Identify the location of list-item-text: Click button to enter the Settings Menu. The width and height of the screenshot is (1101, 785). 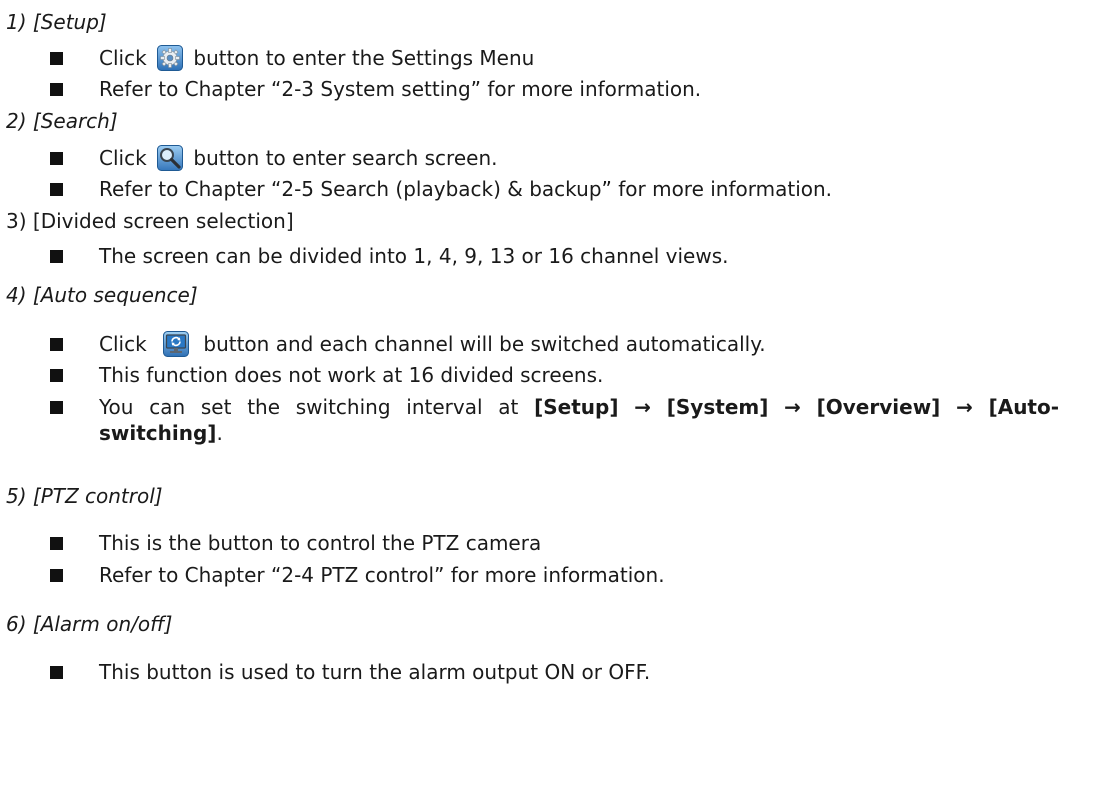
(317, 58).